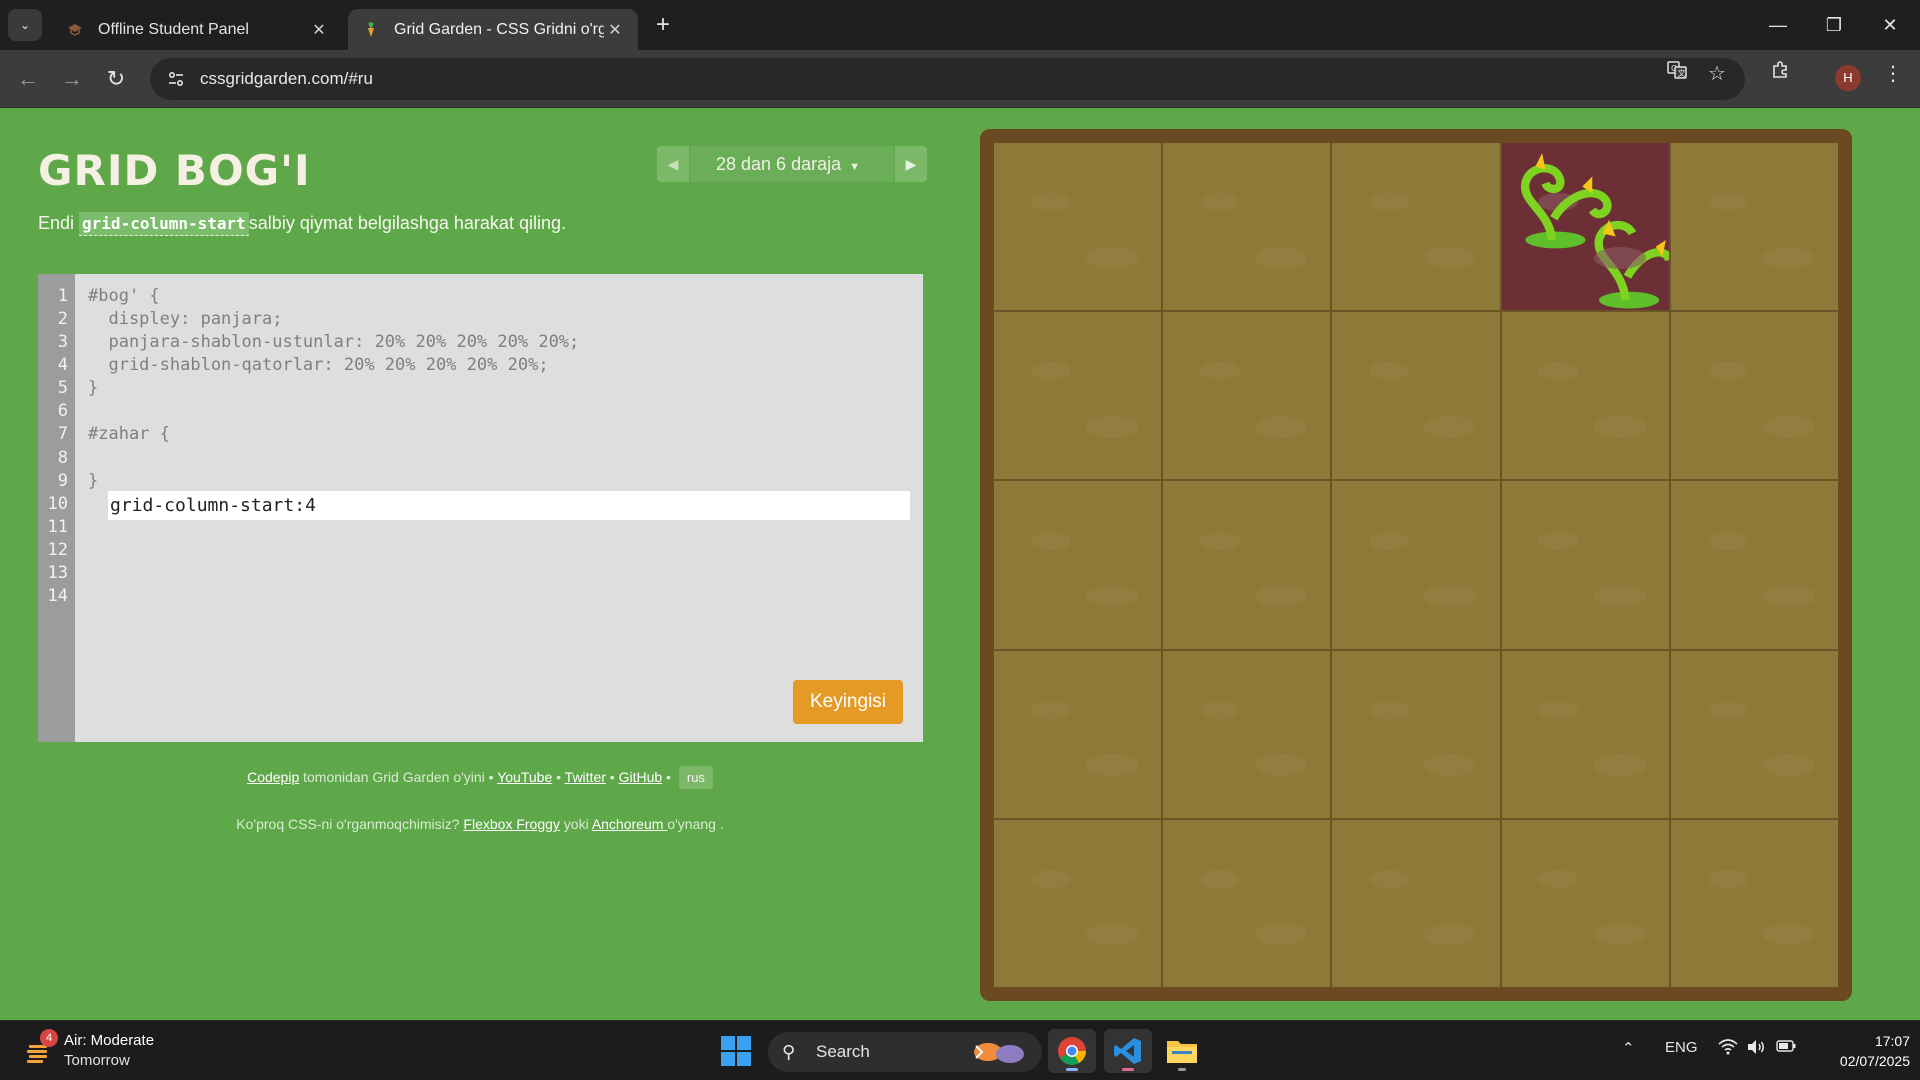 The width and height of the screenshot is (1920, 1080). What do you see at coordinates (124, 296) in the screenshot?
I see `code-line: #bog' {` at bounding box center [124, 296].